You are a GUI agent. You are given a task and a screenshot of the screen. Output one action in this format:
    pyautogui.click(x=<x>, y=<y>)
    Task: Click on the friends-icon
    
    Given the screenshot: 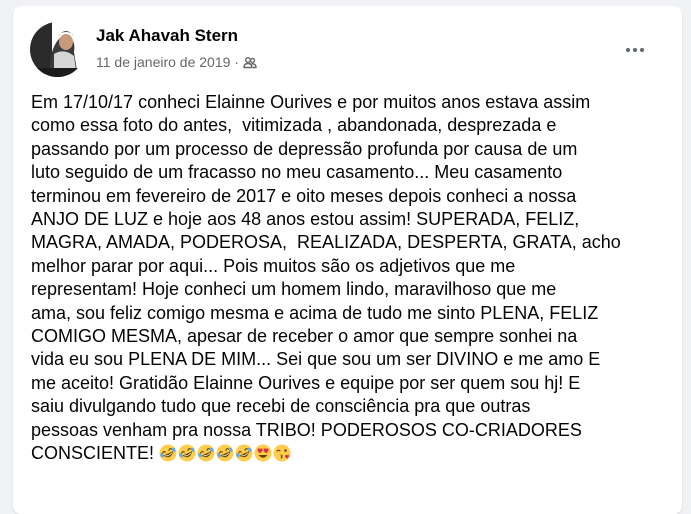 What is the action you would take?
    pyautogui.click(x=250, y=62)
    